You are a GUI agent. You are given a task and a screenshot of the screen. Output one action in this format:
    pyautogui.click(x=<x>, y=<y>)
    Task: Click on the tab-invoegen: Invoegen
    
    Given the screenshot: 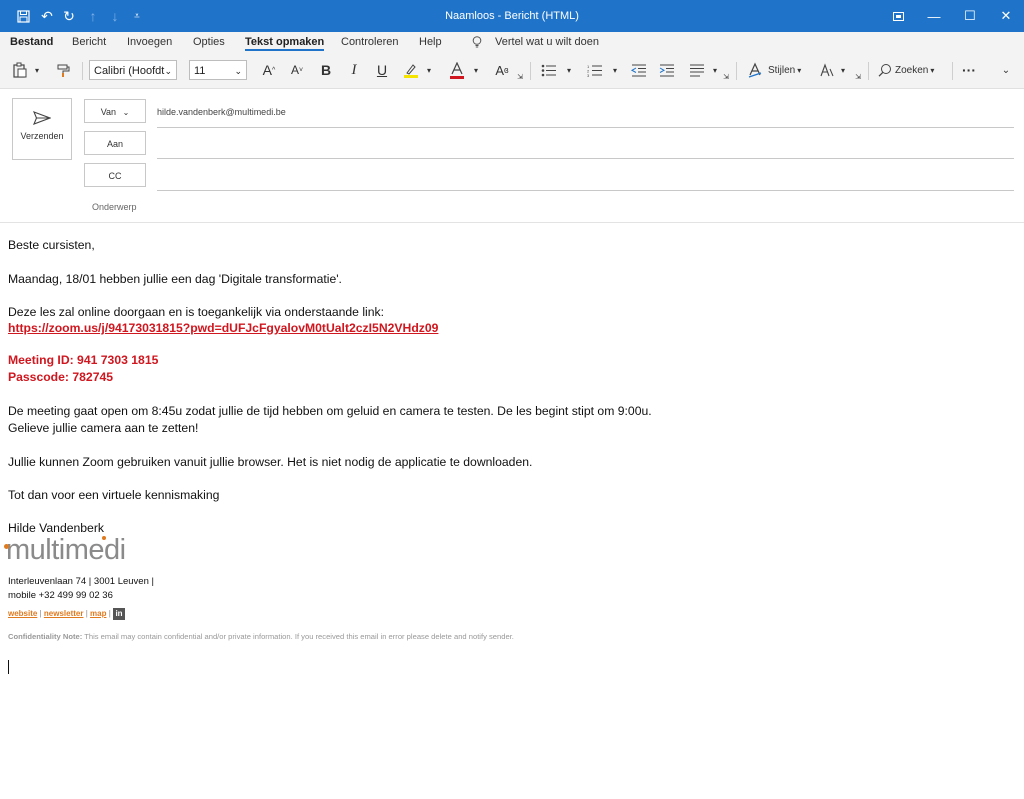 What is the action you would take?
    pyautogui.click(x=149, y=42)
    